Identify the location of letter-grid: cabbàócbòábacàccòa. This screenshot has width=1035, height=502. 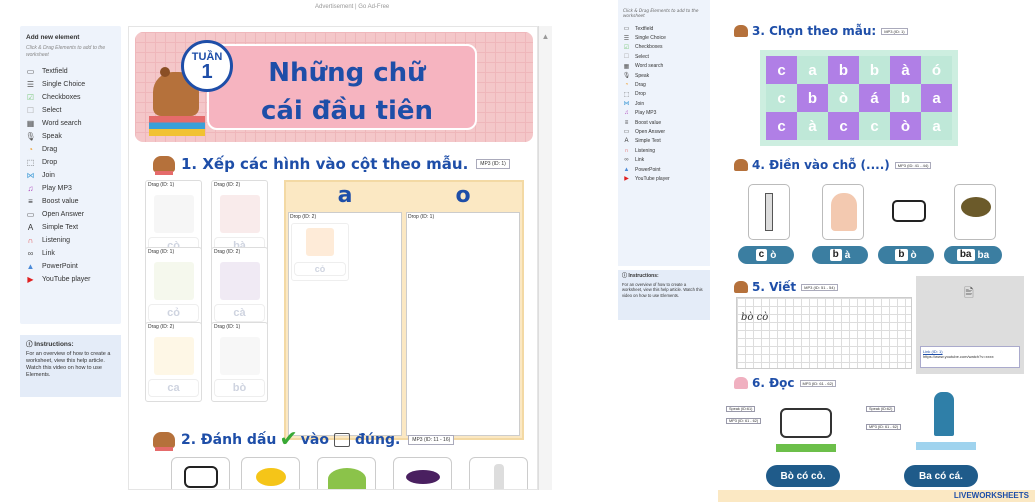
(859, 98).